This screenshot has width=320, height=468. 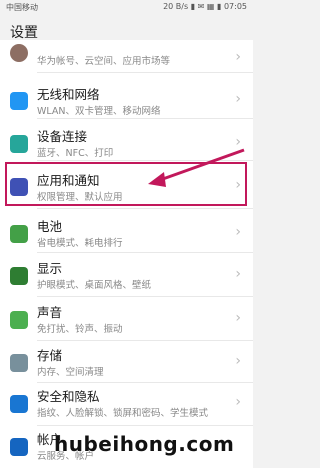 I want to click on annotation-arrow-icon, so click(x=196, y=167).